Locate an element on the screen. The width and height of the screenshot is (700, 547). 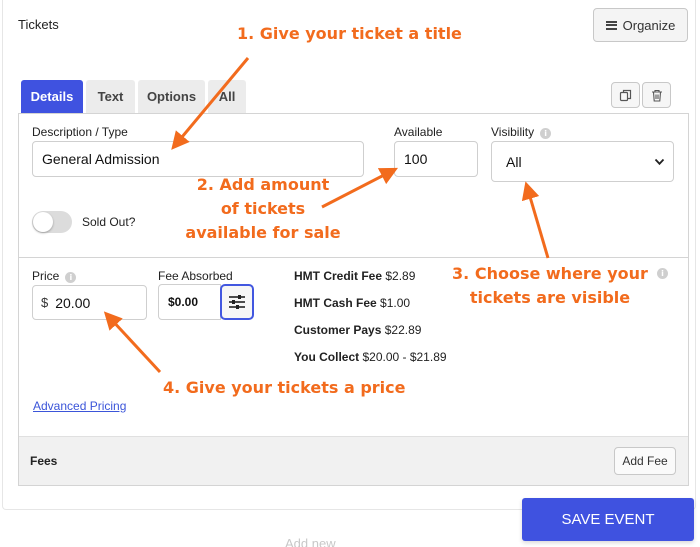
trash-icon is located at coordinates (656, 95).